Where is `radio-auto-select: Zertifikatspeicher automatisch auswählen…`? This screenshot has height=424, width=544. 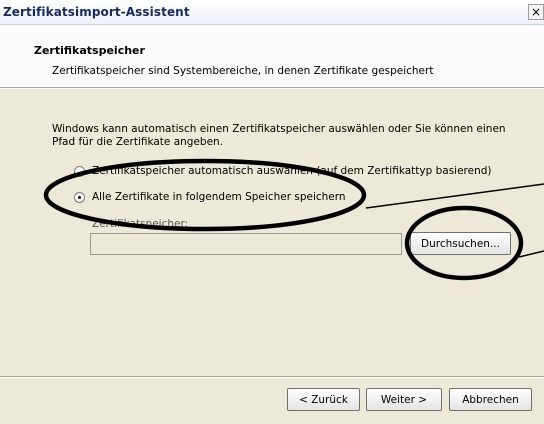 radio-auto-select: Zertifikatspeicher automatisch auswählen… is located at coordinates (283, 171).